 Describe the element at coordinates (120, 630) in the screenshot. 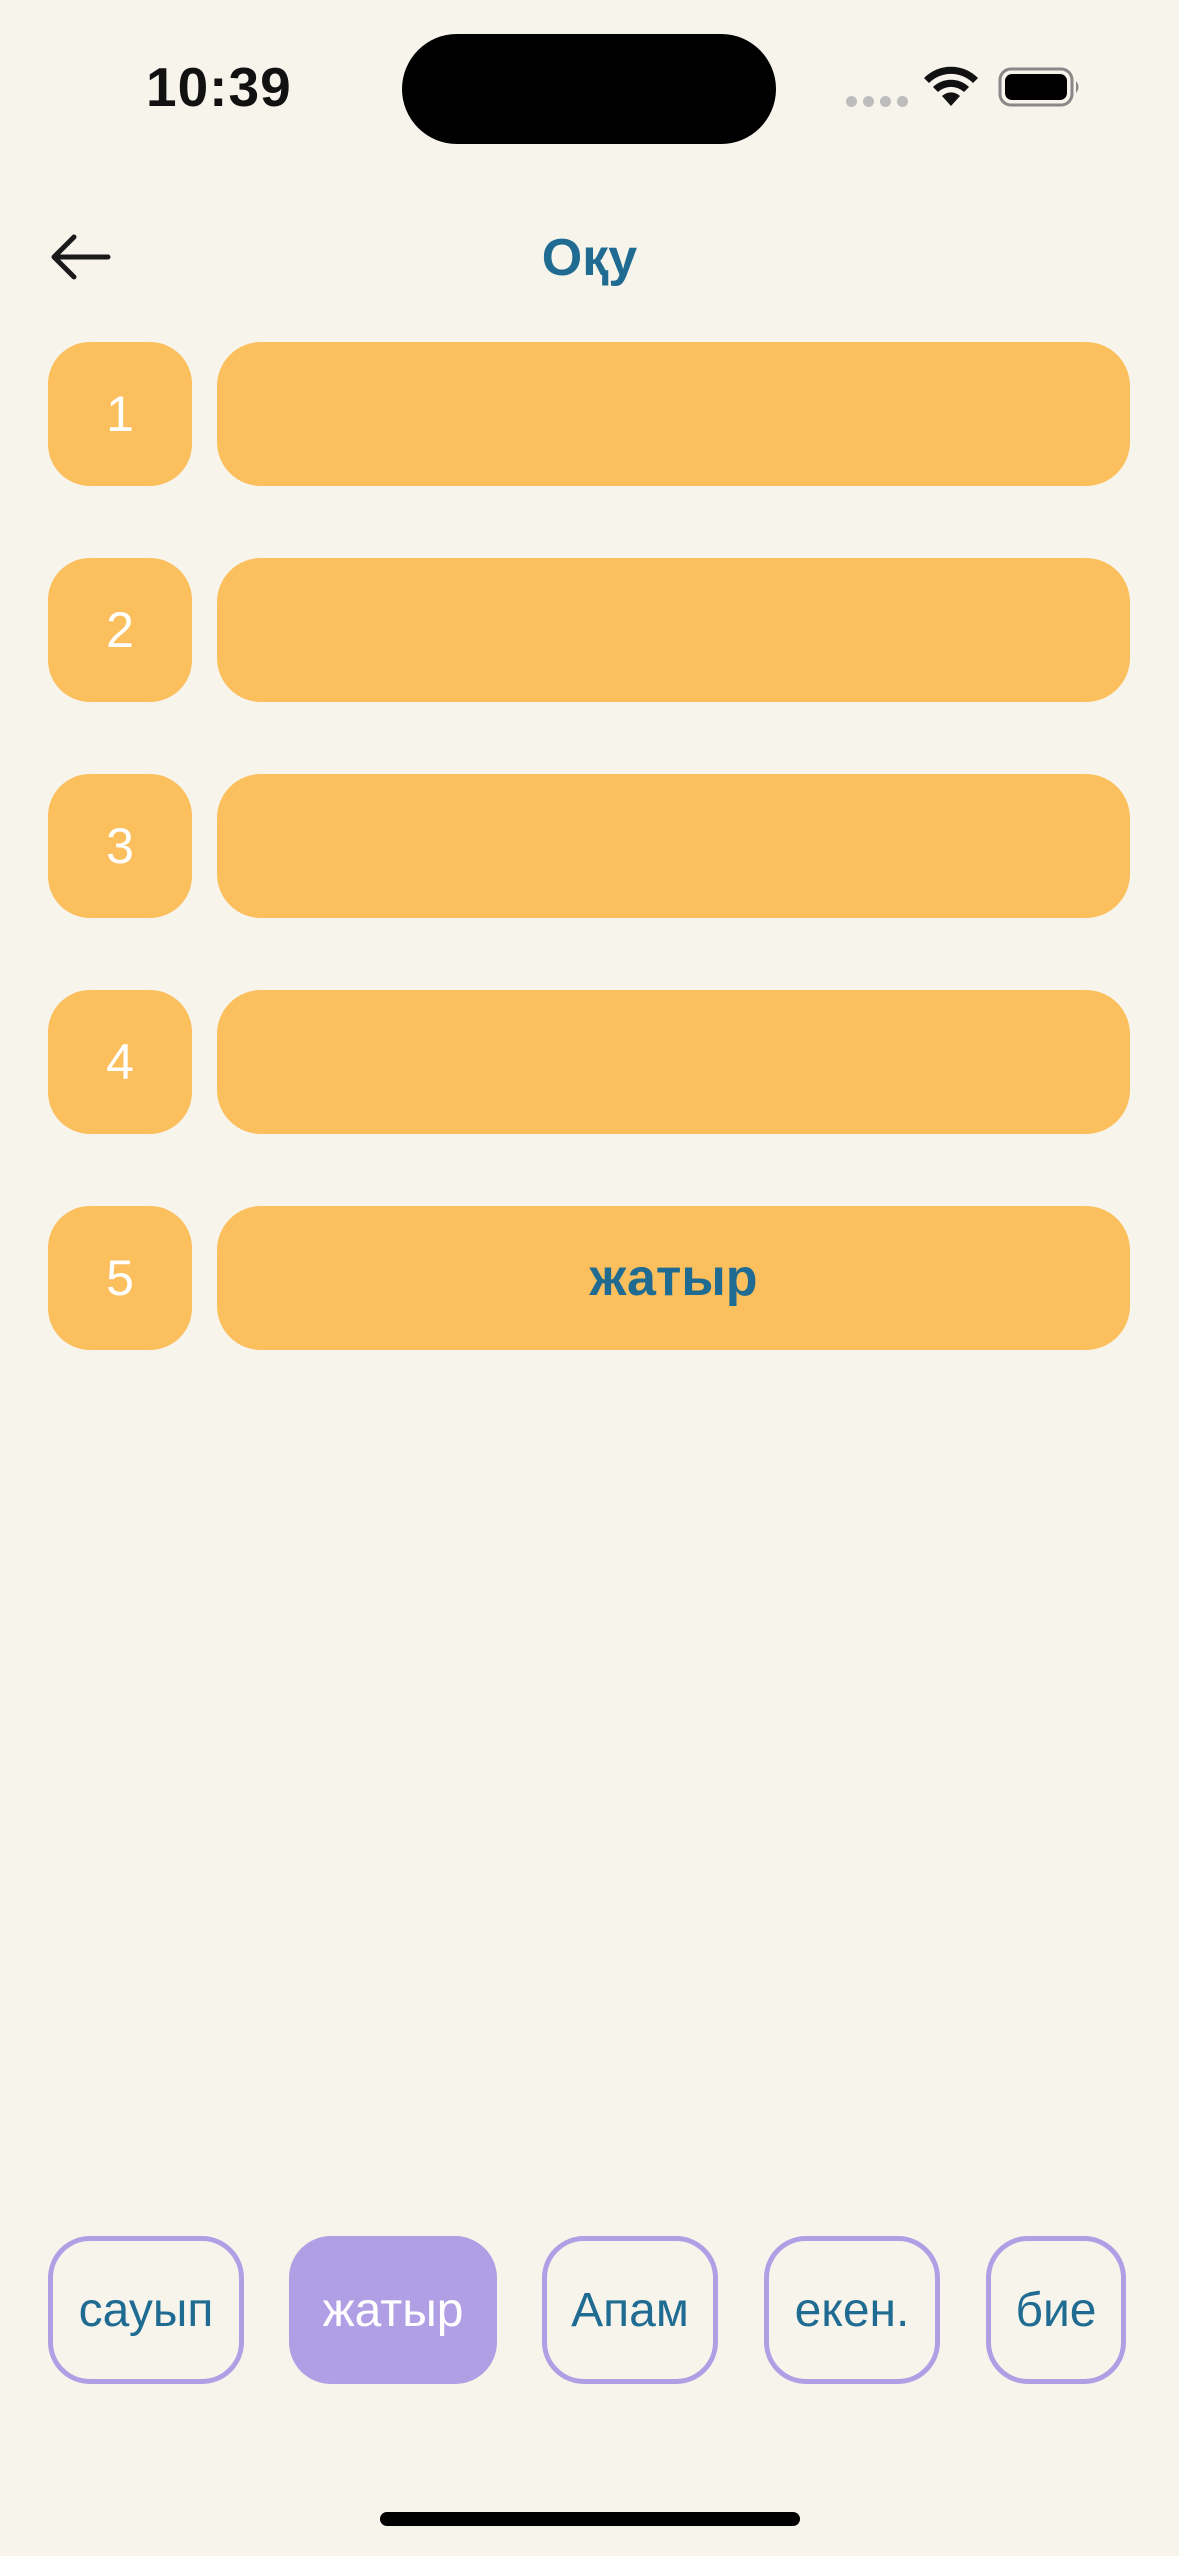

I see `slot-number: 2` at that location.